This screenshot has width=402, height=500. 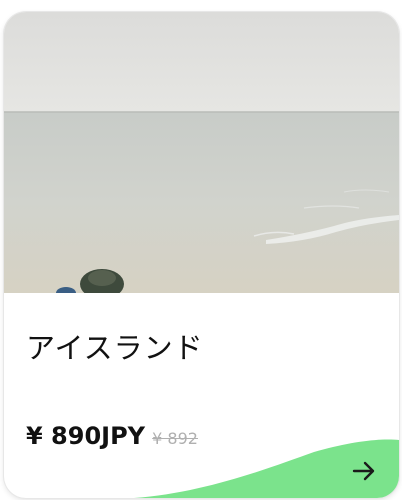 I want to click on destination-title: アイスランド, so click(x=115, y=348).